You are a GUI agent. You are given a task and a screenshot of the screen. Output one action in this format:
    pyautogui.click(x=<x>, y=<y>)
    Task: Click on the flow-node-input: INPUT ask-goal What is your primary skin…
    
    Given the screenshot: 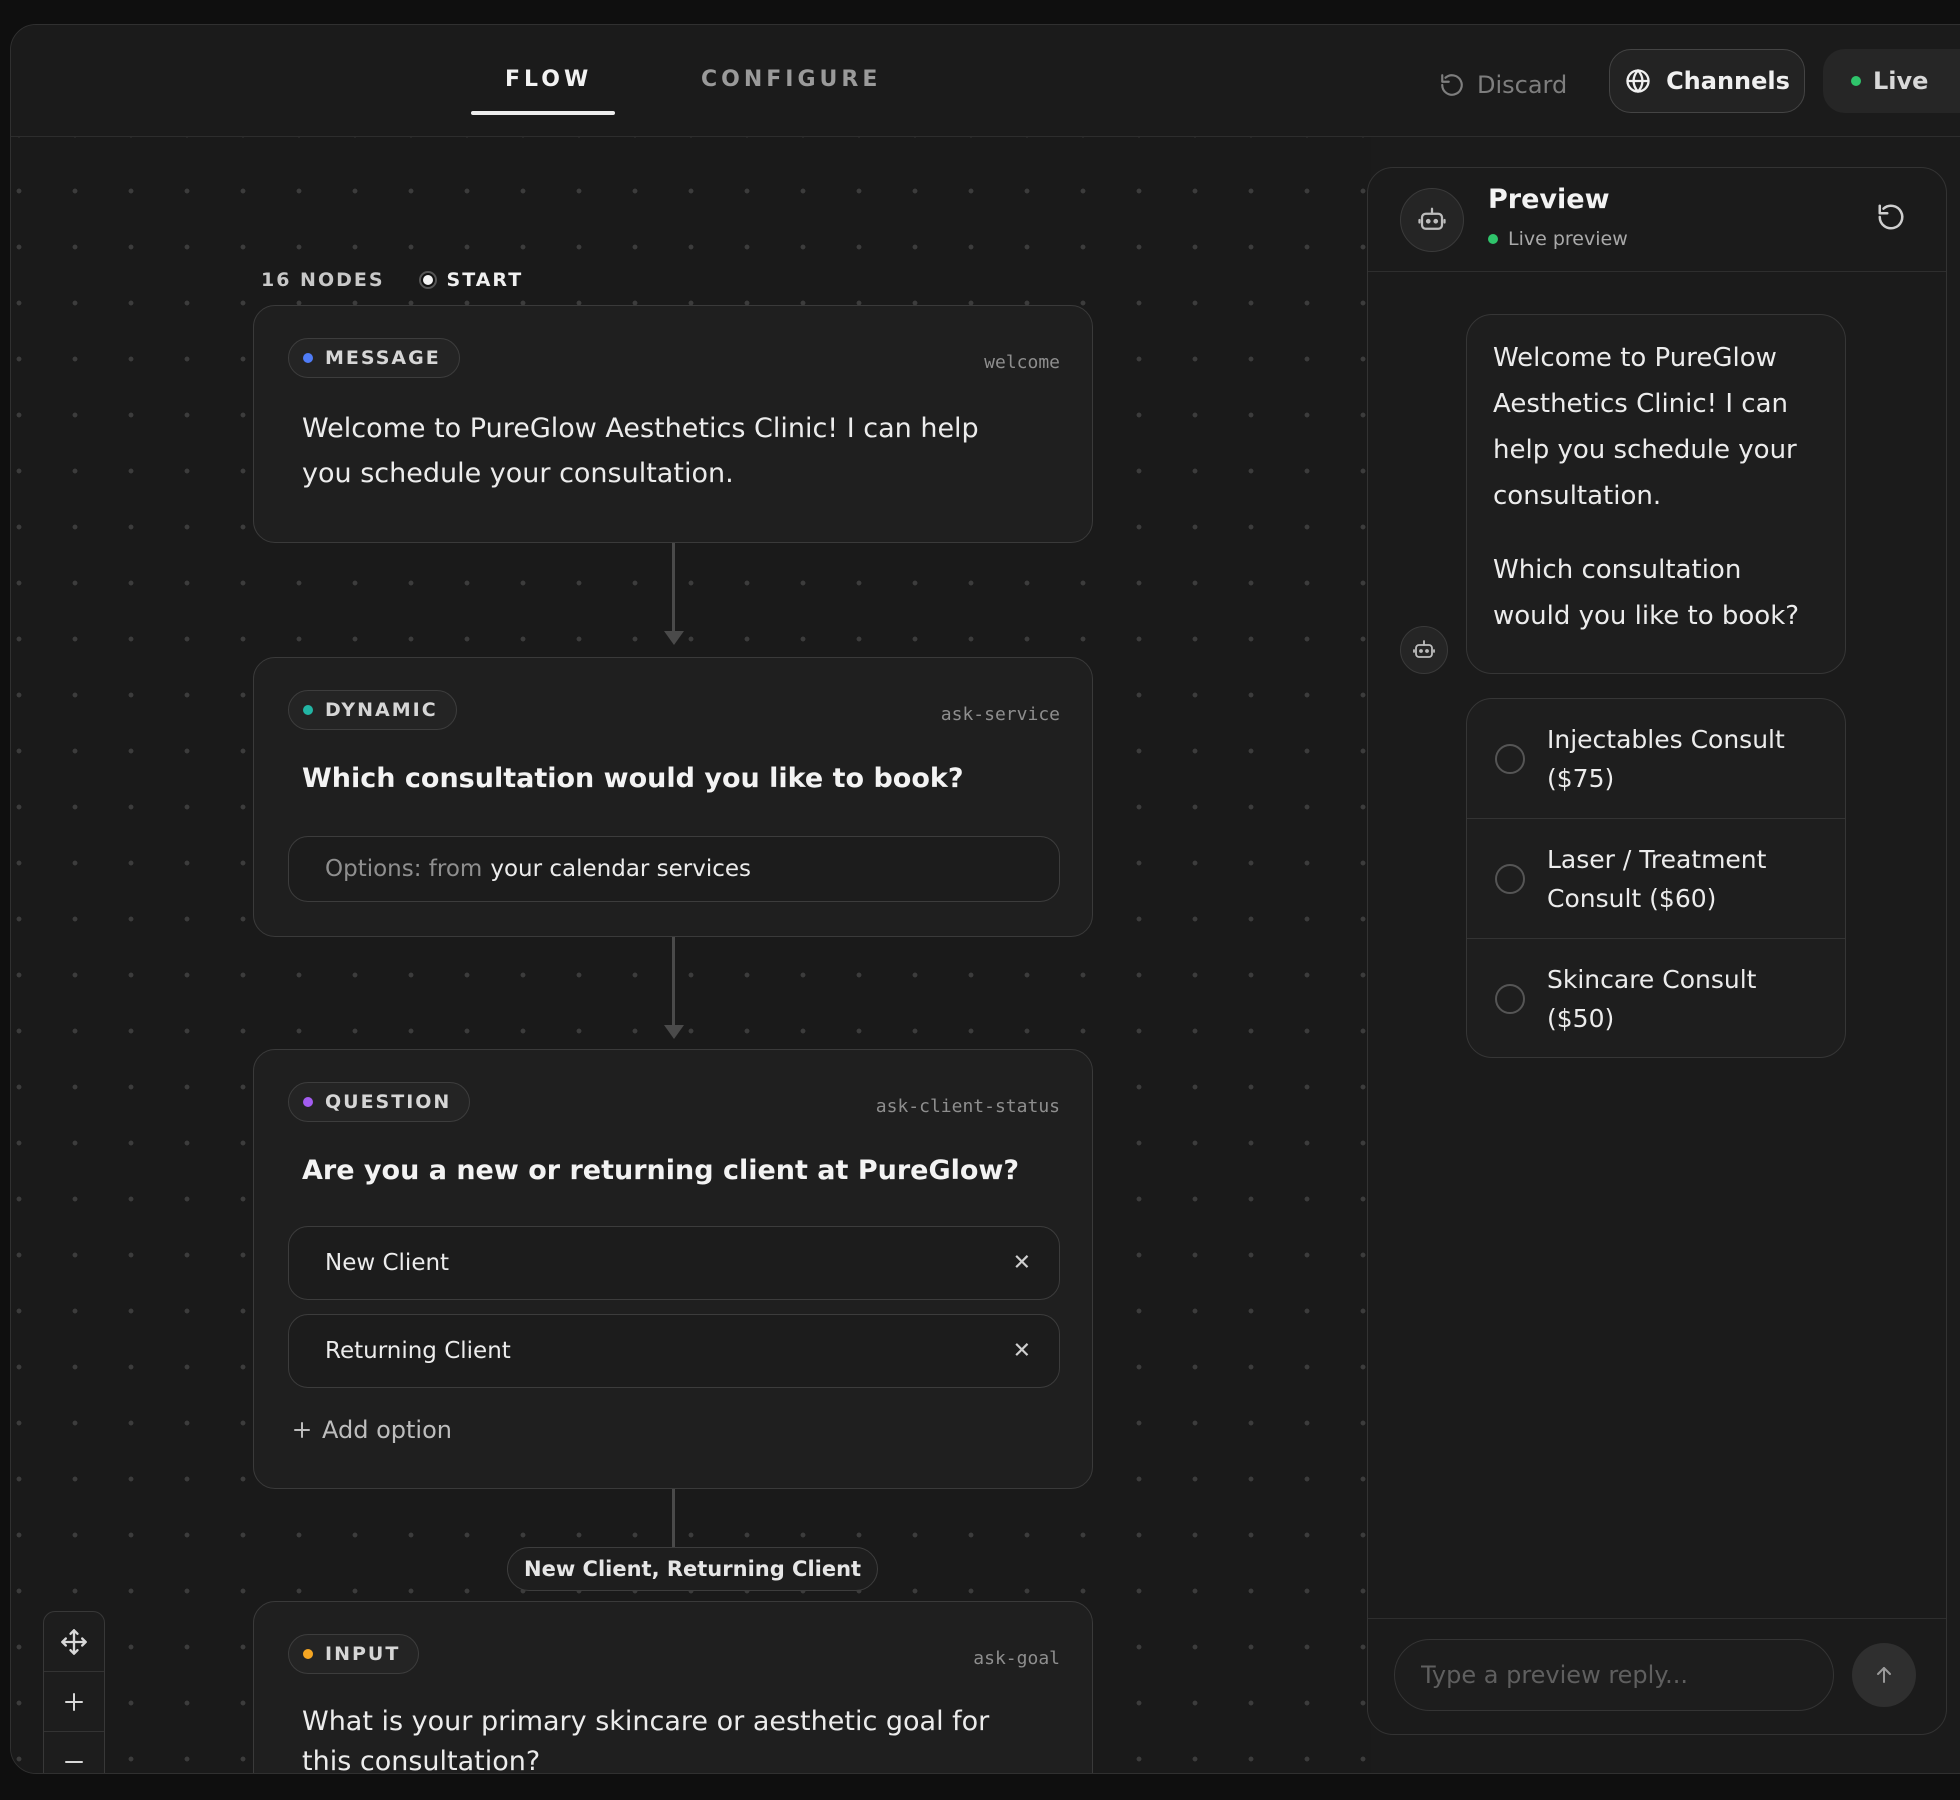 What is the action you would take?
    pyautogui.click(x=673, y=1687)
    